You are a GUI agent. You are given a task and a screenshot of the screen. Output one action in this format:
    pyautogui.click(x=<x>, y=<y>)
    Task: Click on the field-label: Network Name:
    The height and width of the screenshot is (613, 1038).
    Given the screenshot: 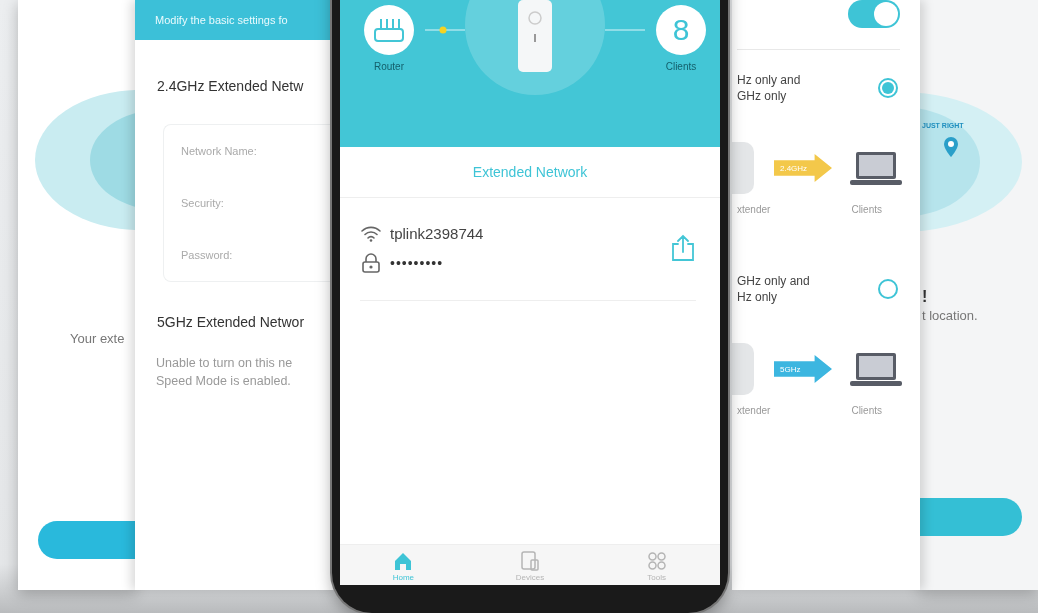 What is the action you would take?
    pyautogui.click(x=219, y=151)
    